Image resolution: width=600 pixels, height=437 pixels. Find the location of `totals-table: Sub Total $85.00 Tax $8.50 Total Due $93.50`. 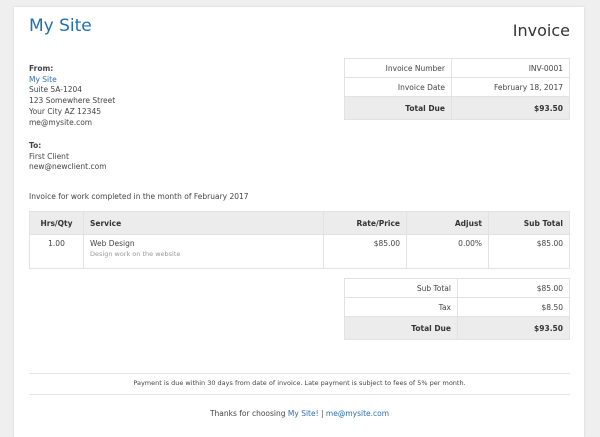

totals-table: Sub Total $85.00 Tax $8.50 Total Due $93.50 is located at coordinates (457, 309).